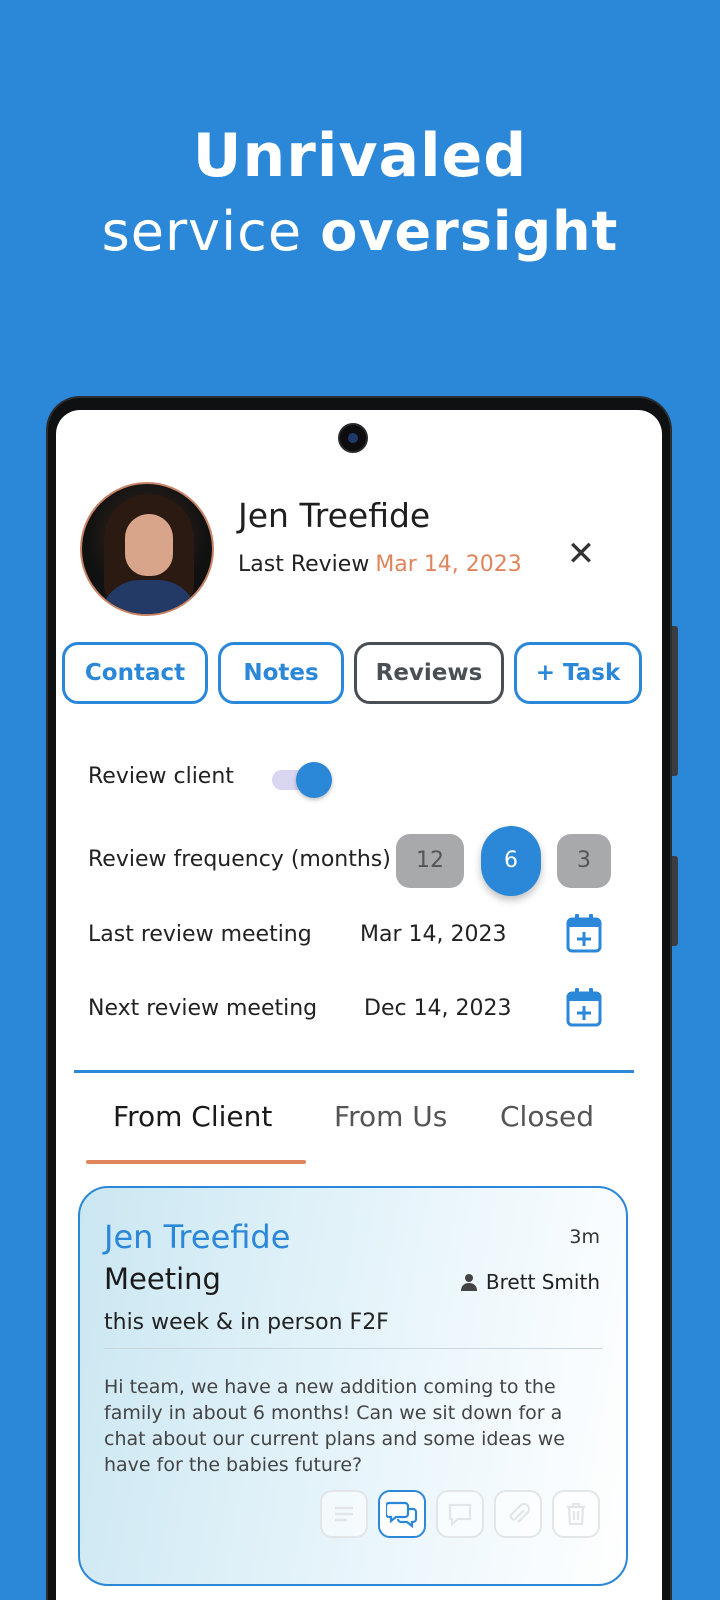 The image size is (720, 1600). I want to click on person-icon, so click(468, 1282).